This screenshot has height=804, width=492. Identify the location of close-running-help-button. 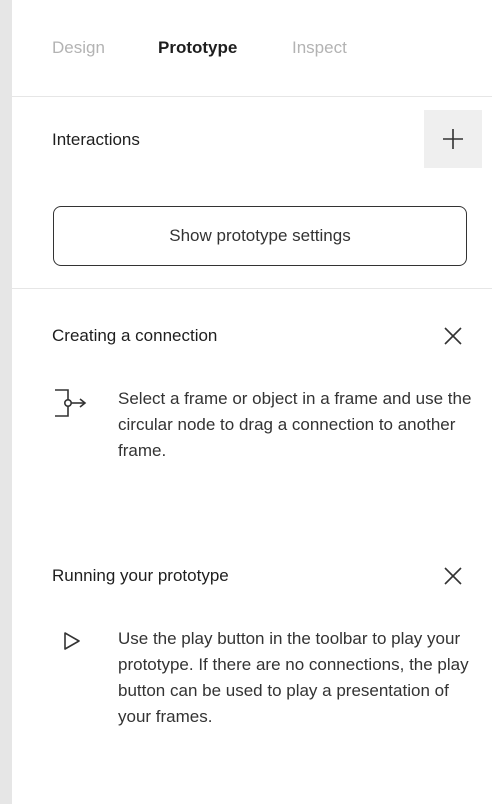
(453, 576).